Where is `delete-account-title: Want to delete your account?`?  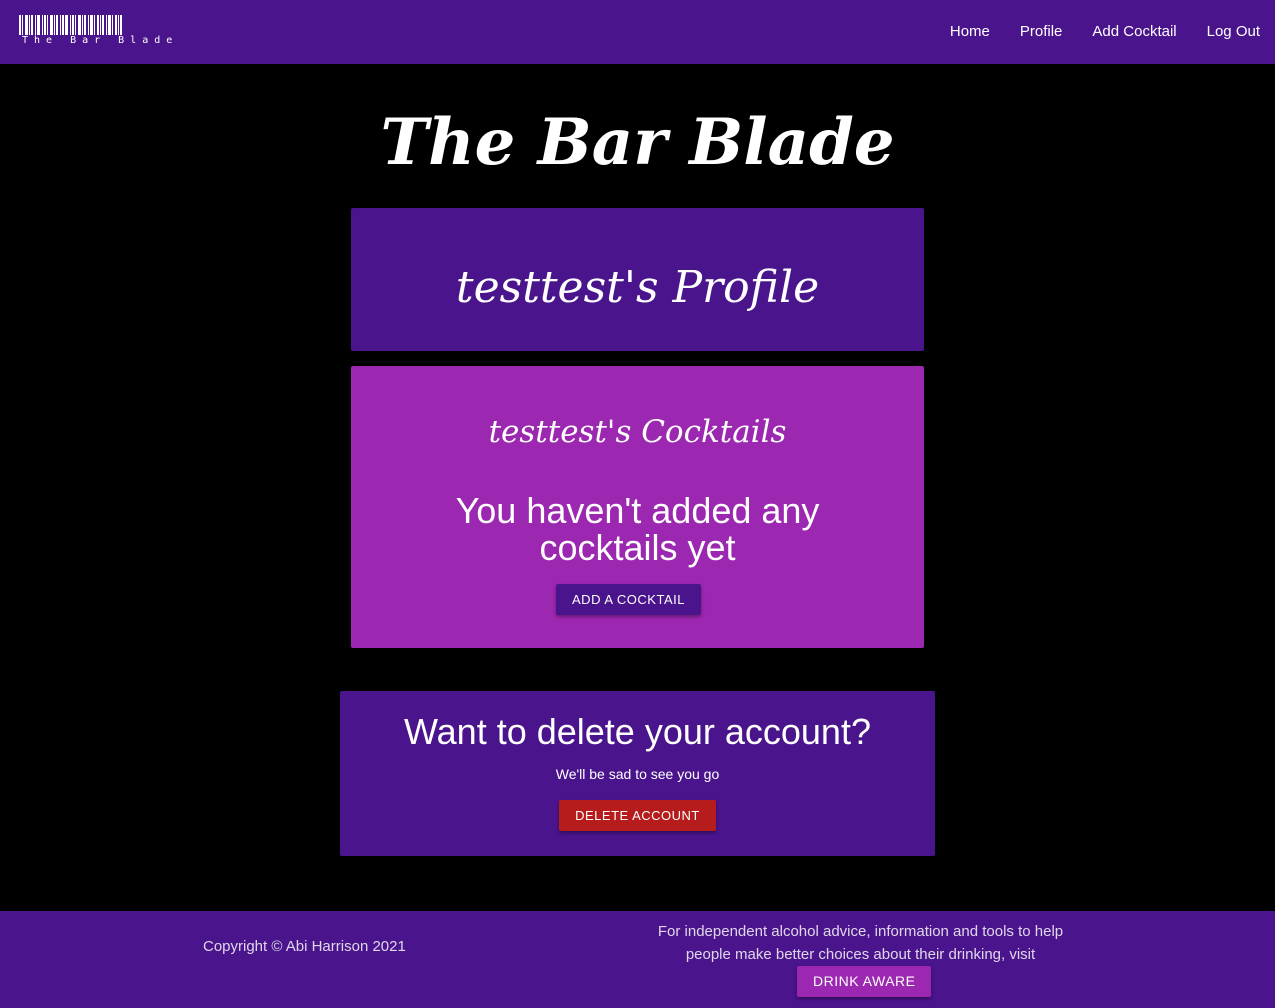
delete-account-title: Want to delete your account? is located at coordinates (637, 731).